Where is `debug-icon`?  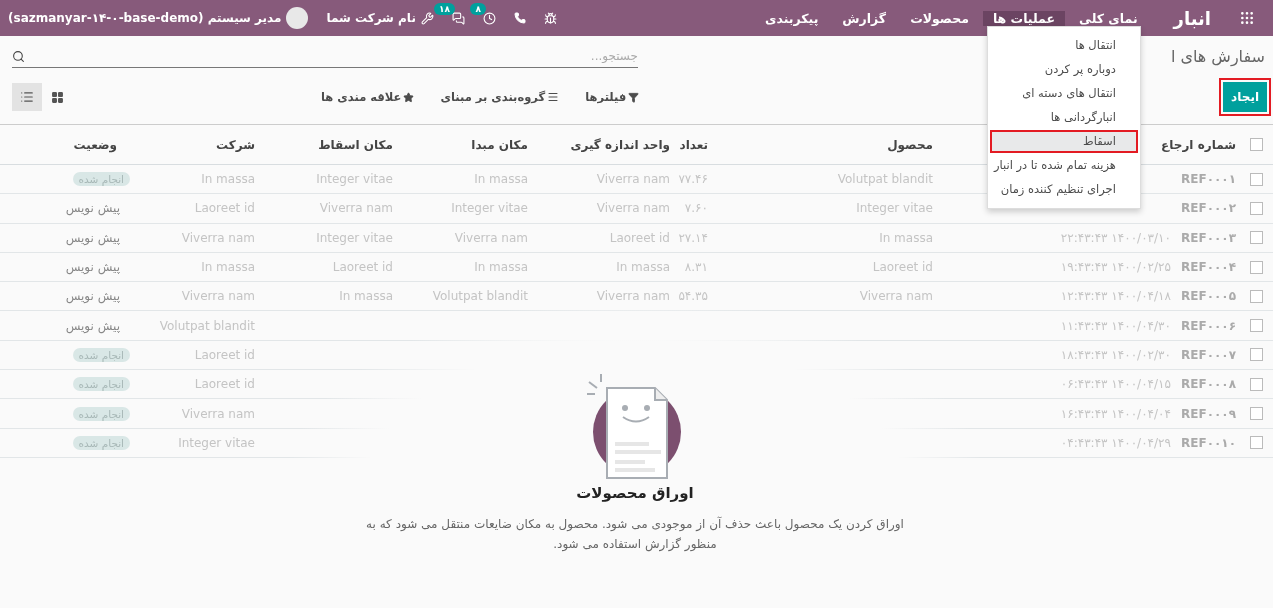 debug-icon is located at coordinates (550, 18).